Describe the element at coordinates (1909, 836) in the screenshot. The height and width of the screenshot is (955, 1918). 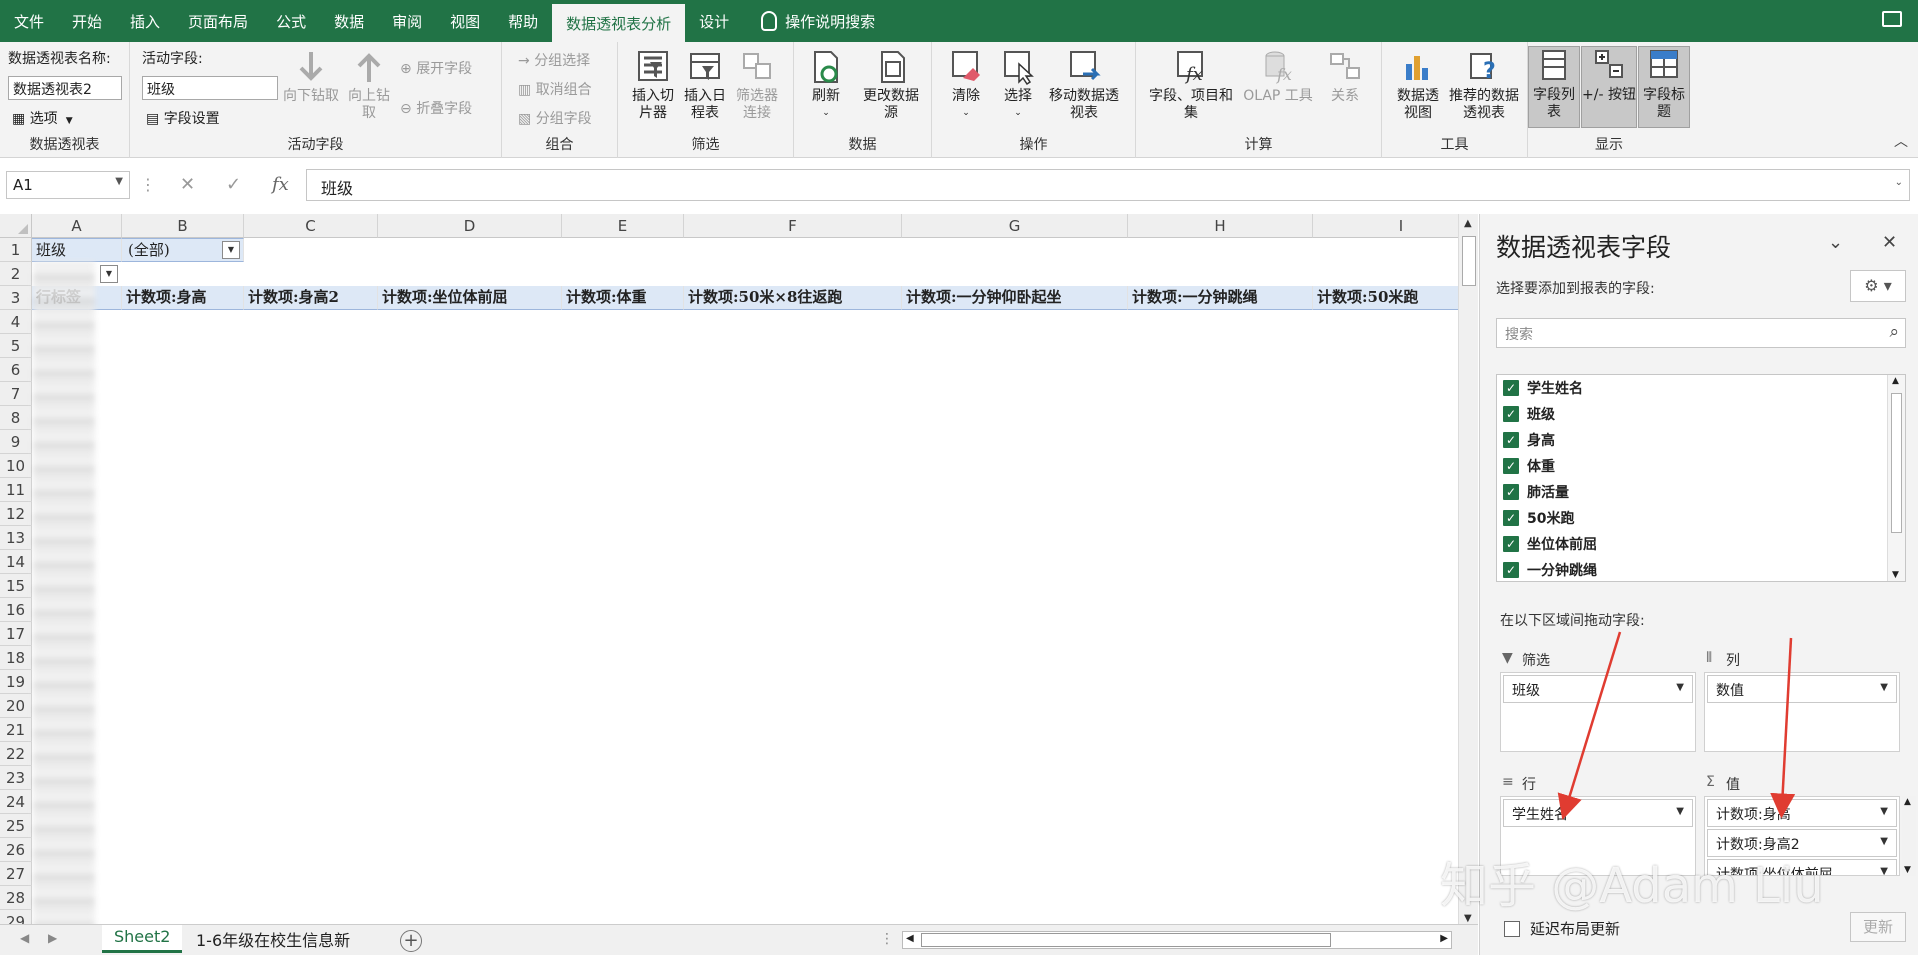
I see `values-area-scrollbar: ▲ ▼` at that location.